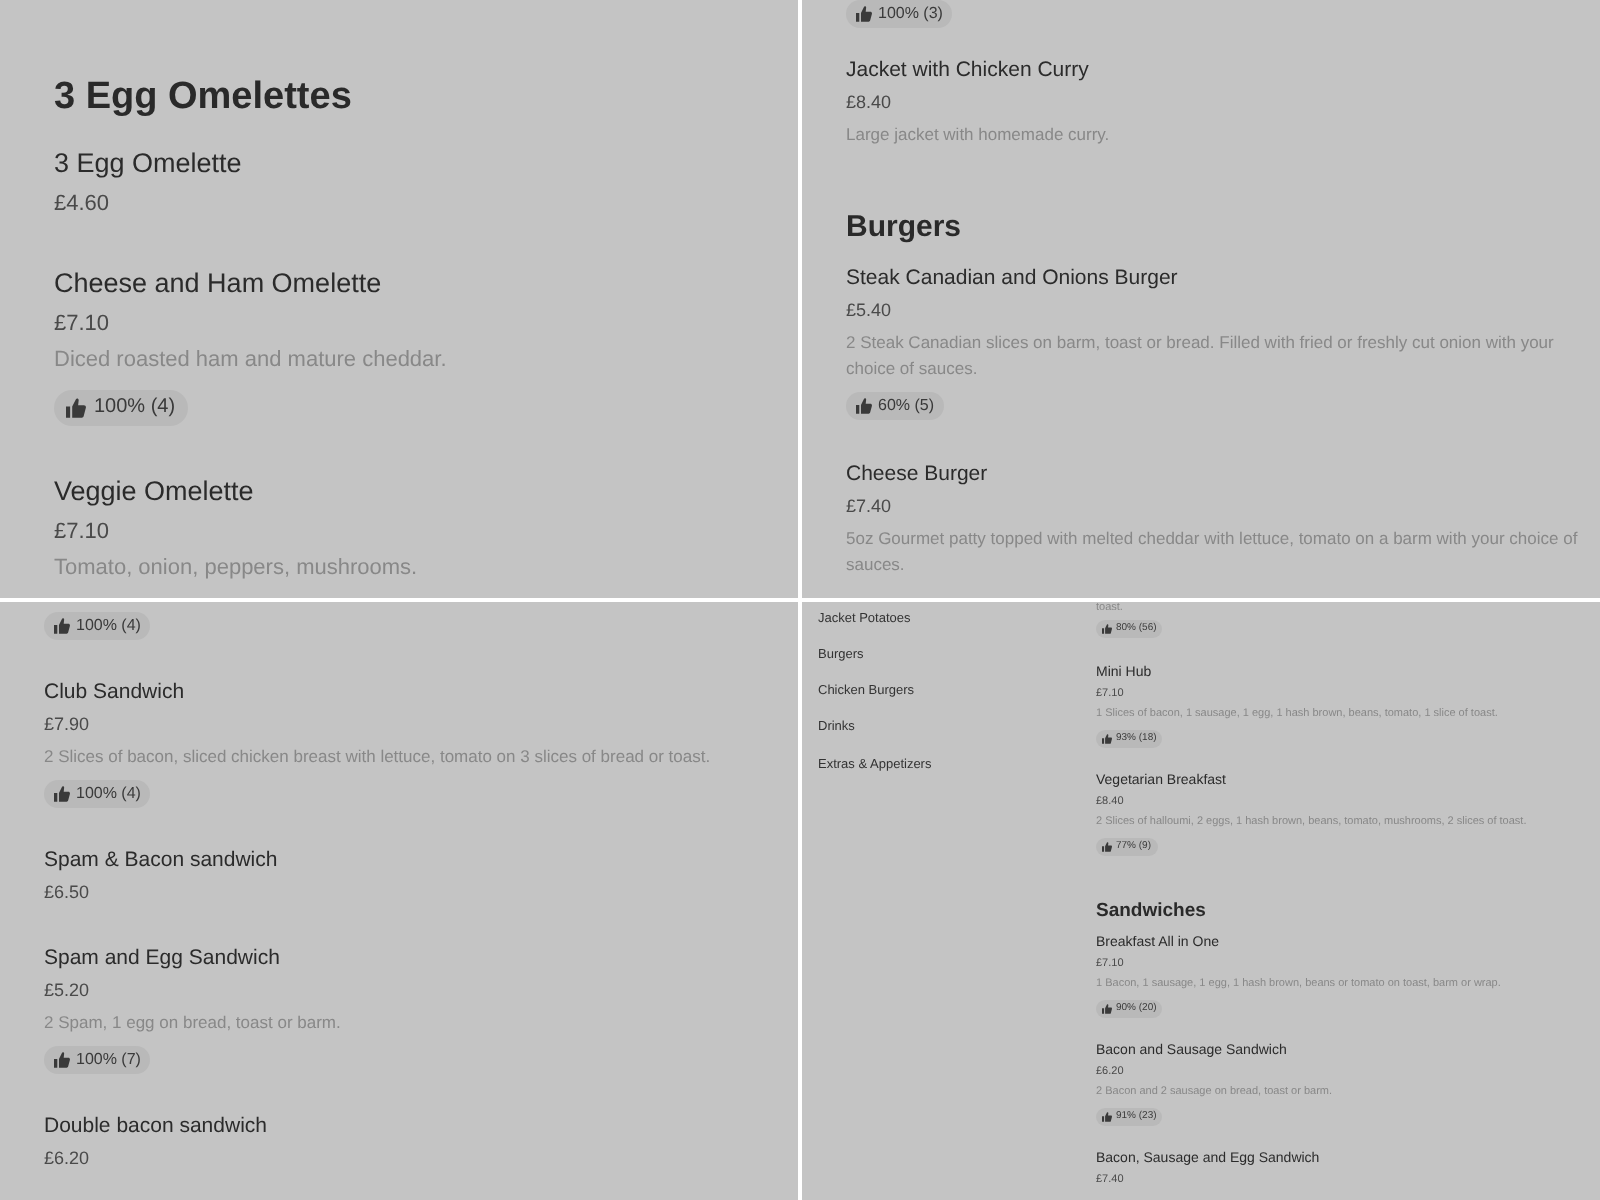 This screenshot has height=1200, width=1600. I want to click on dish-description: Tomato, onion, peppers, mushrooms., so click(237, 569).